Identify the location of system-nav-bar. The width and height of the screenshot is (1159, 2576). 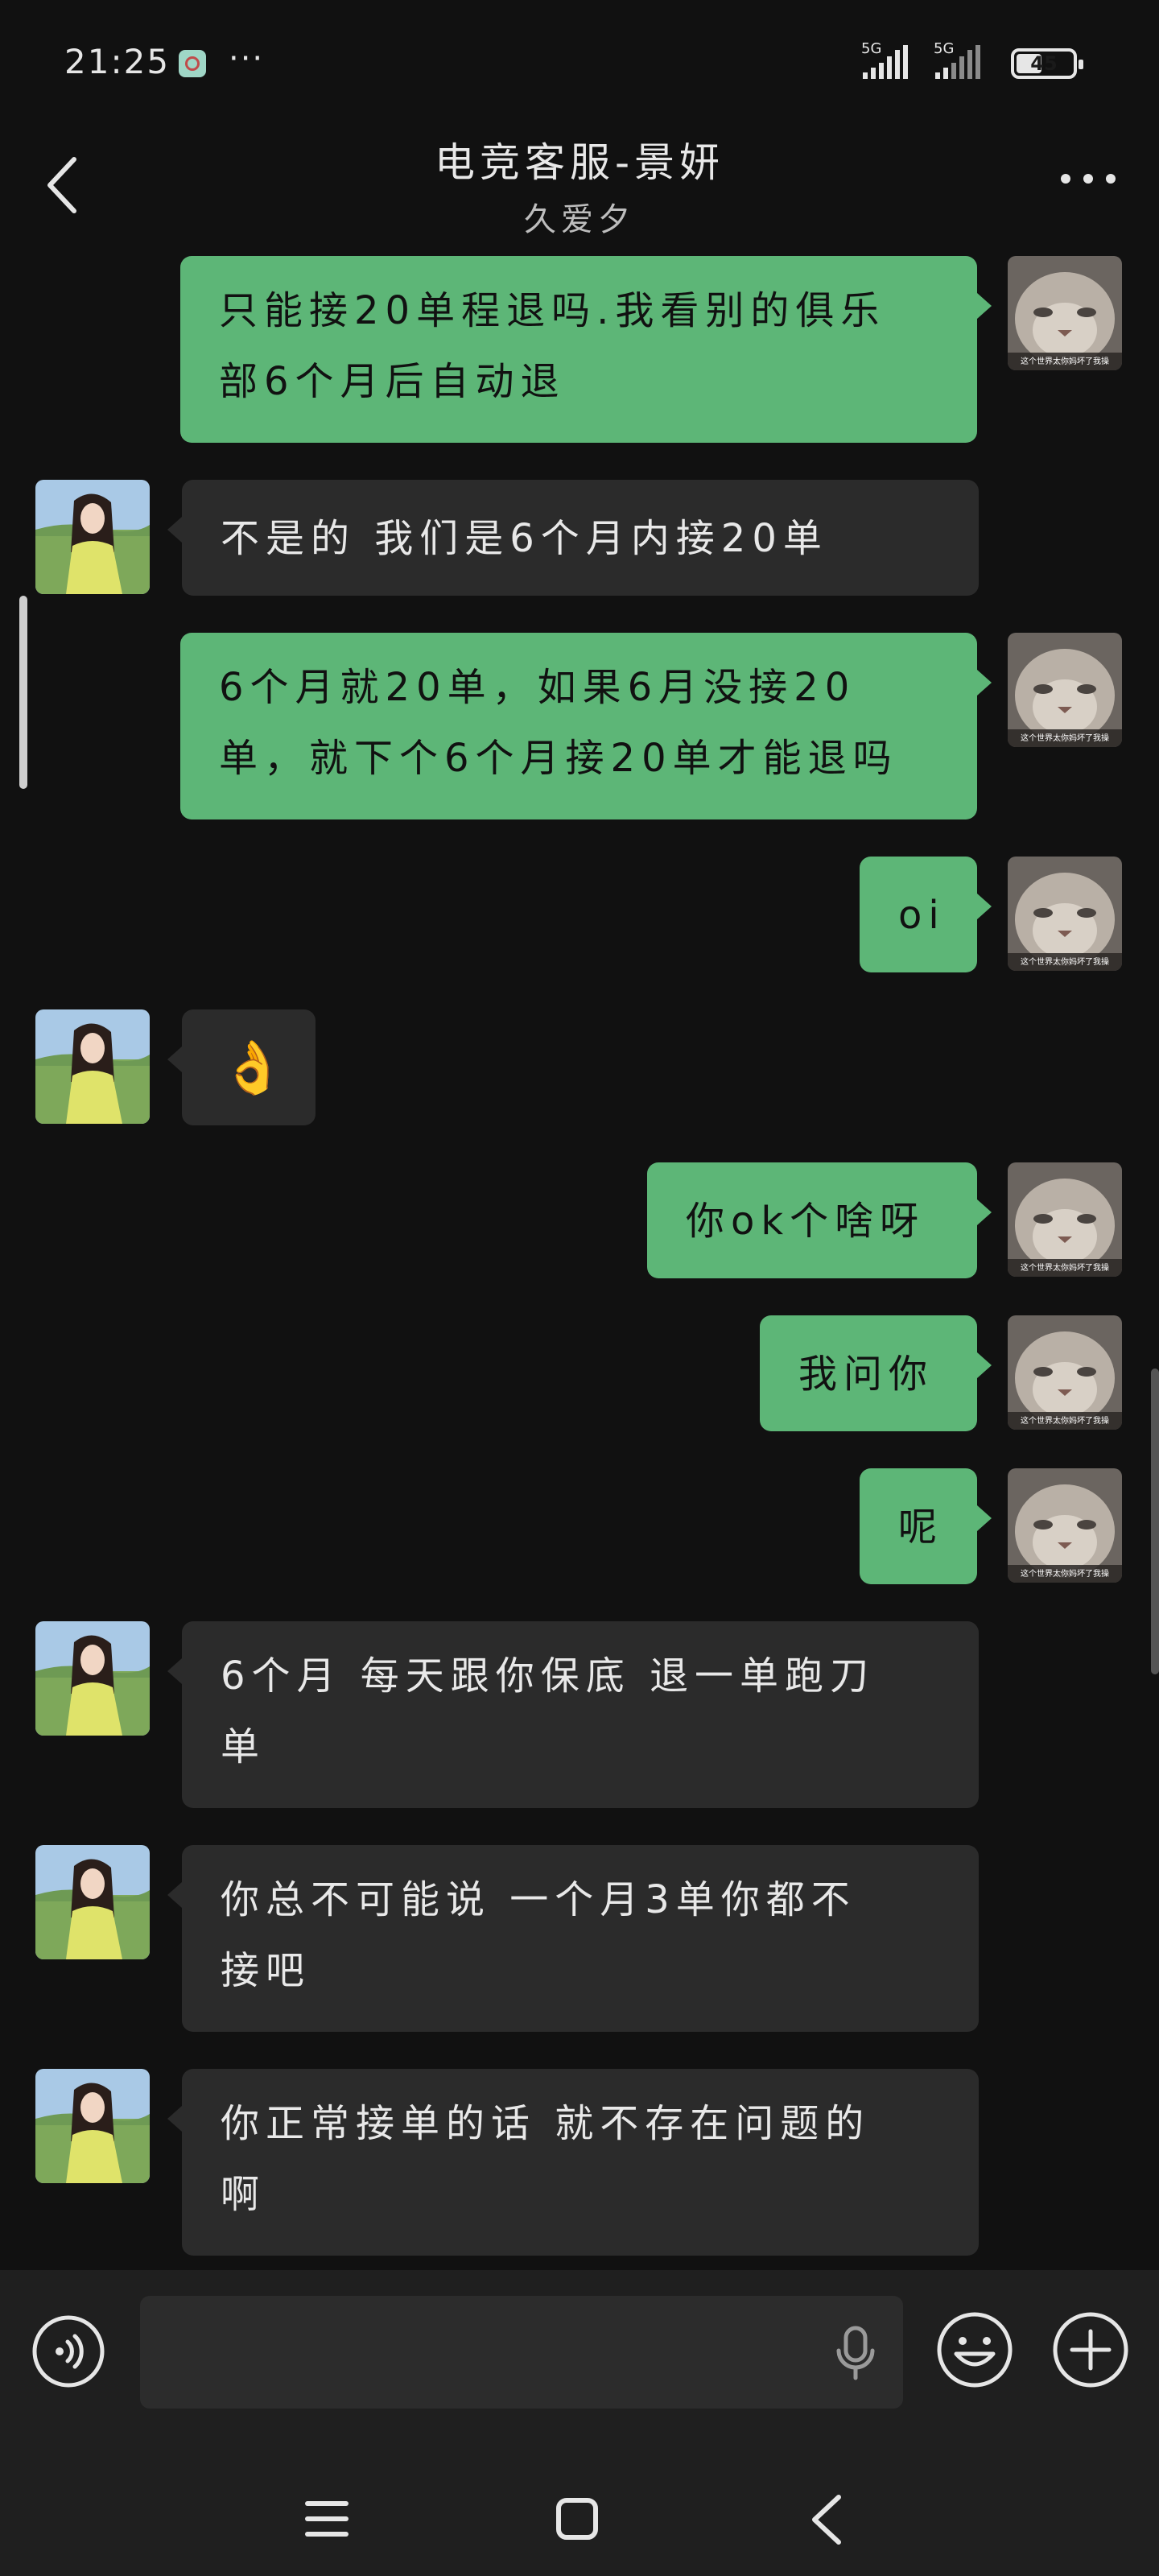
(579, 2503).